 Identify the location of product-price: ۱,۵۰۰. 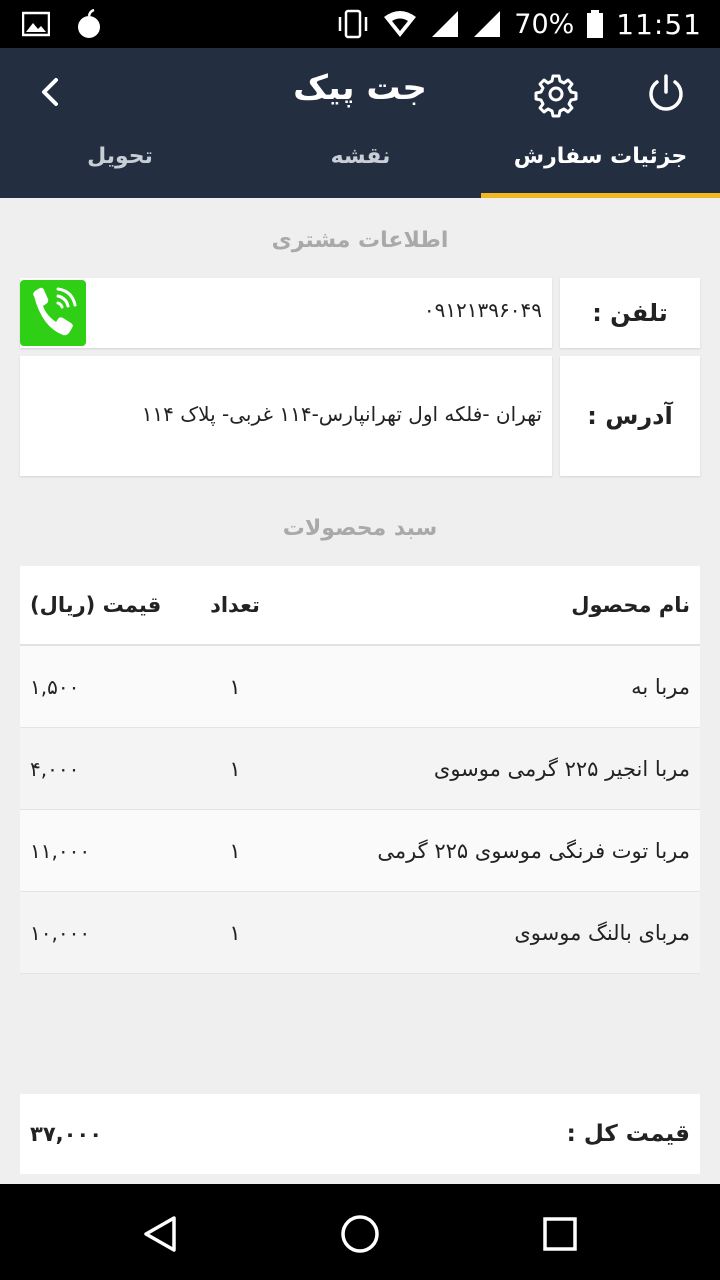
(55, 686).